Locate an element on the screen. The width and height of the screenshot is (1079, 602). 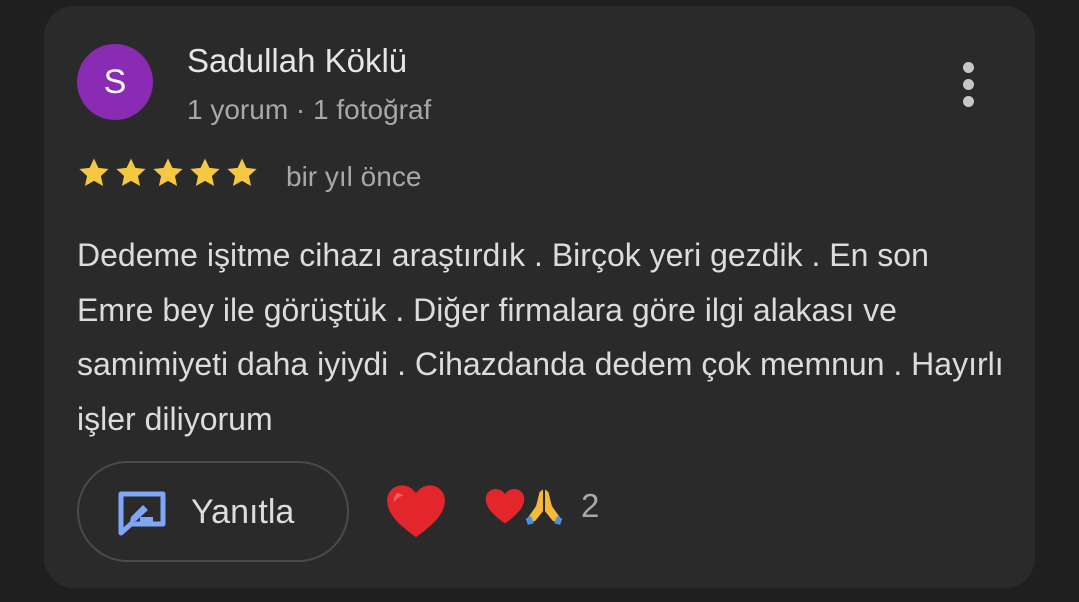
reaction-summary: 2 is located at coordinates (541, 506).